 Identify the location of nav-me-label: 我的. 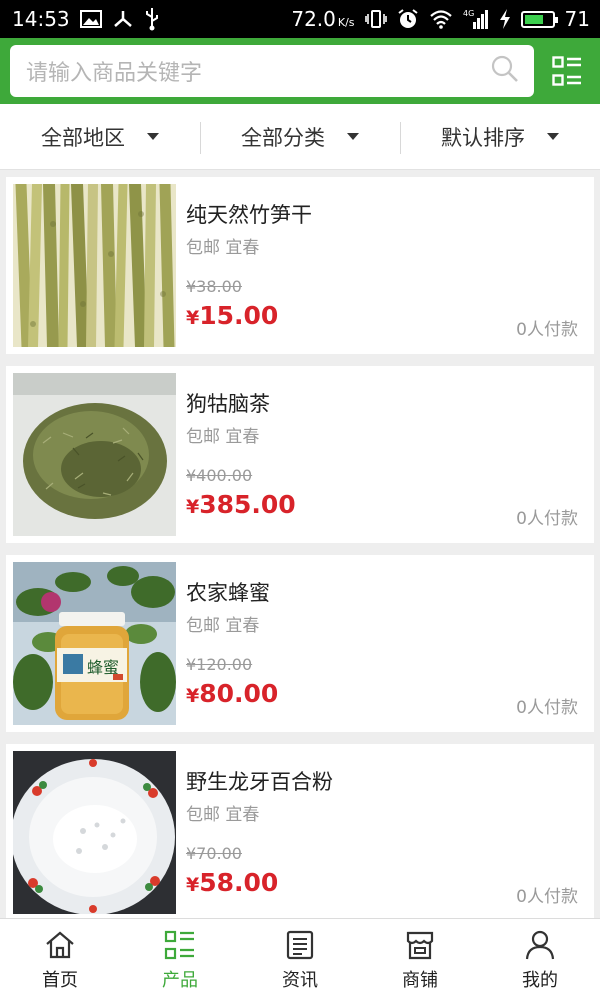
(540, 980).